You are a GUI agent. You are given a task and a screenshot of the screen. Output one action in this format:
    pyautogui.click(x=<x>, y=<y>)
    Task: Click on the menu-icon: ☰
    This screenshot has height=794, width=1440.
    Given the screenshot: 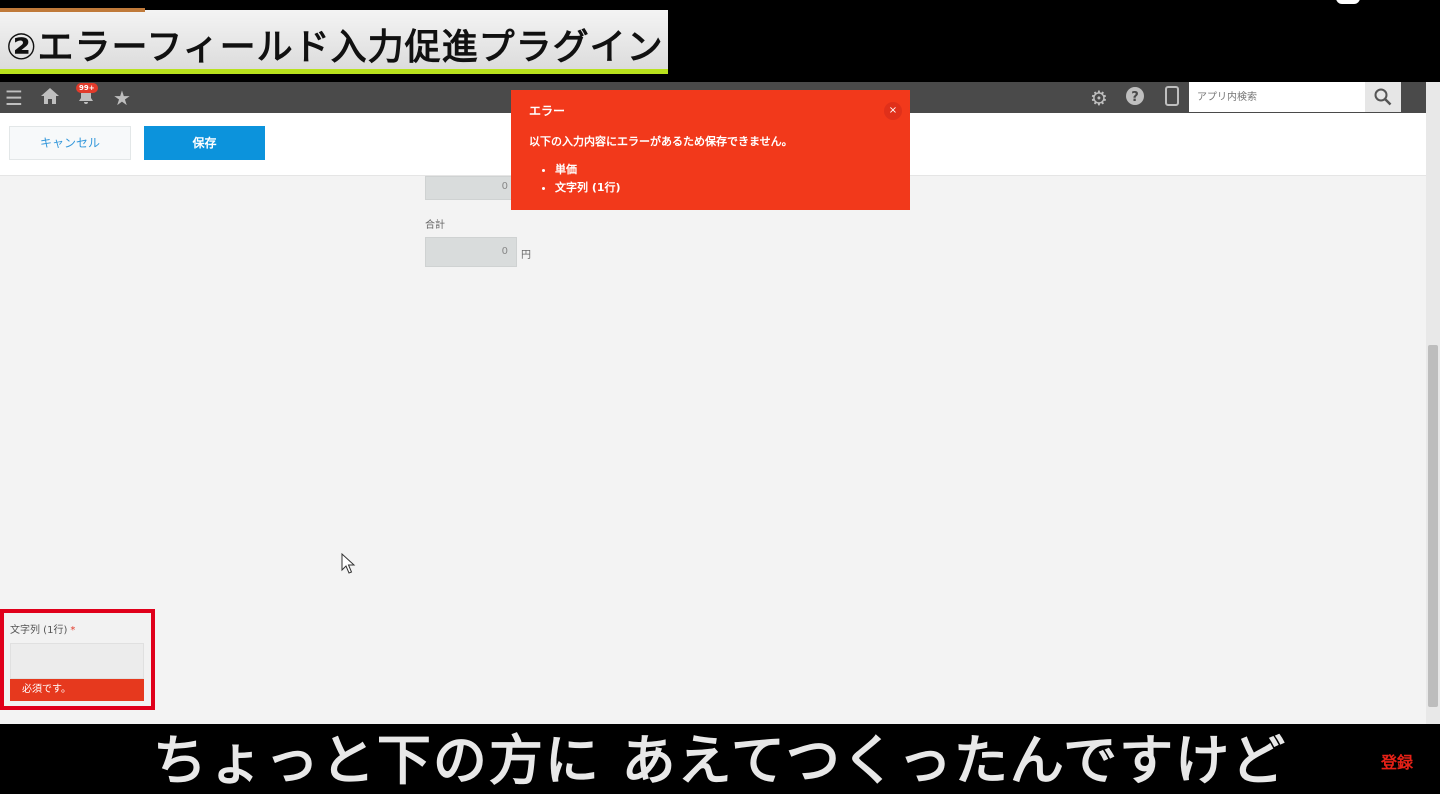 What is the action you would take?
    pyautogui.click(x=14, y=98)
    